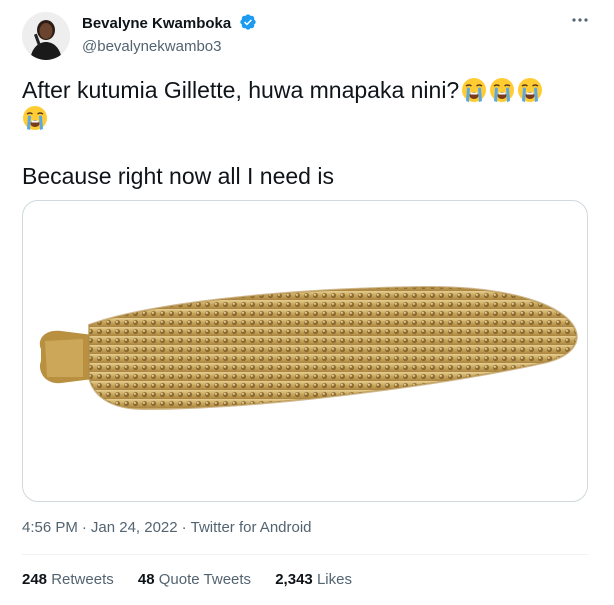 The image size is (614, 605). Describe the element at coordinates (35, 579) in the screenshot. I see `retweets-count: 248` at that location.